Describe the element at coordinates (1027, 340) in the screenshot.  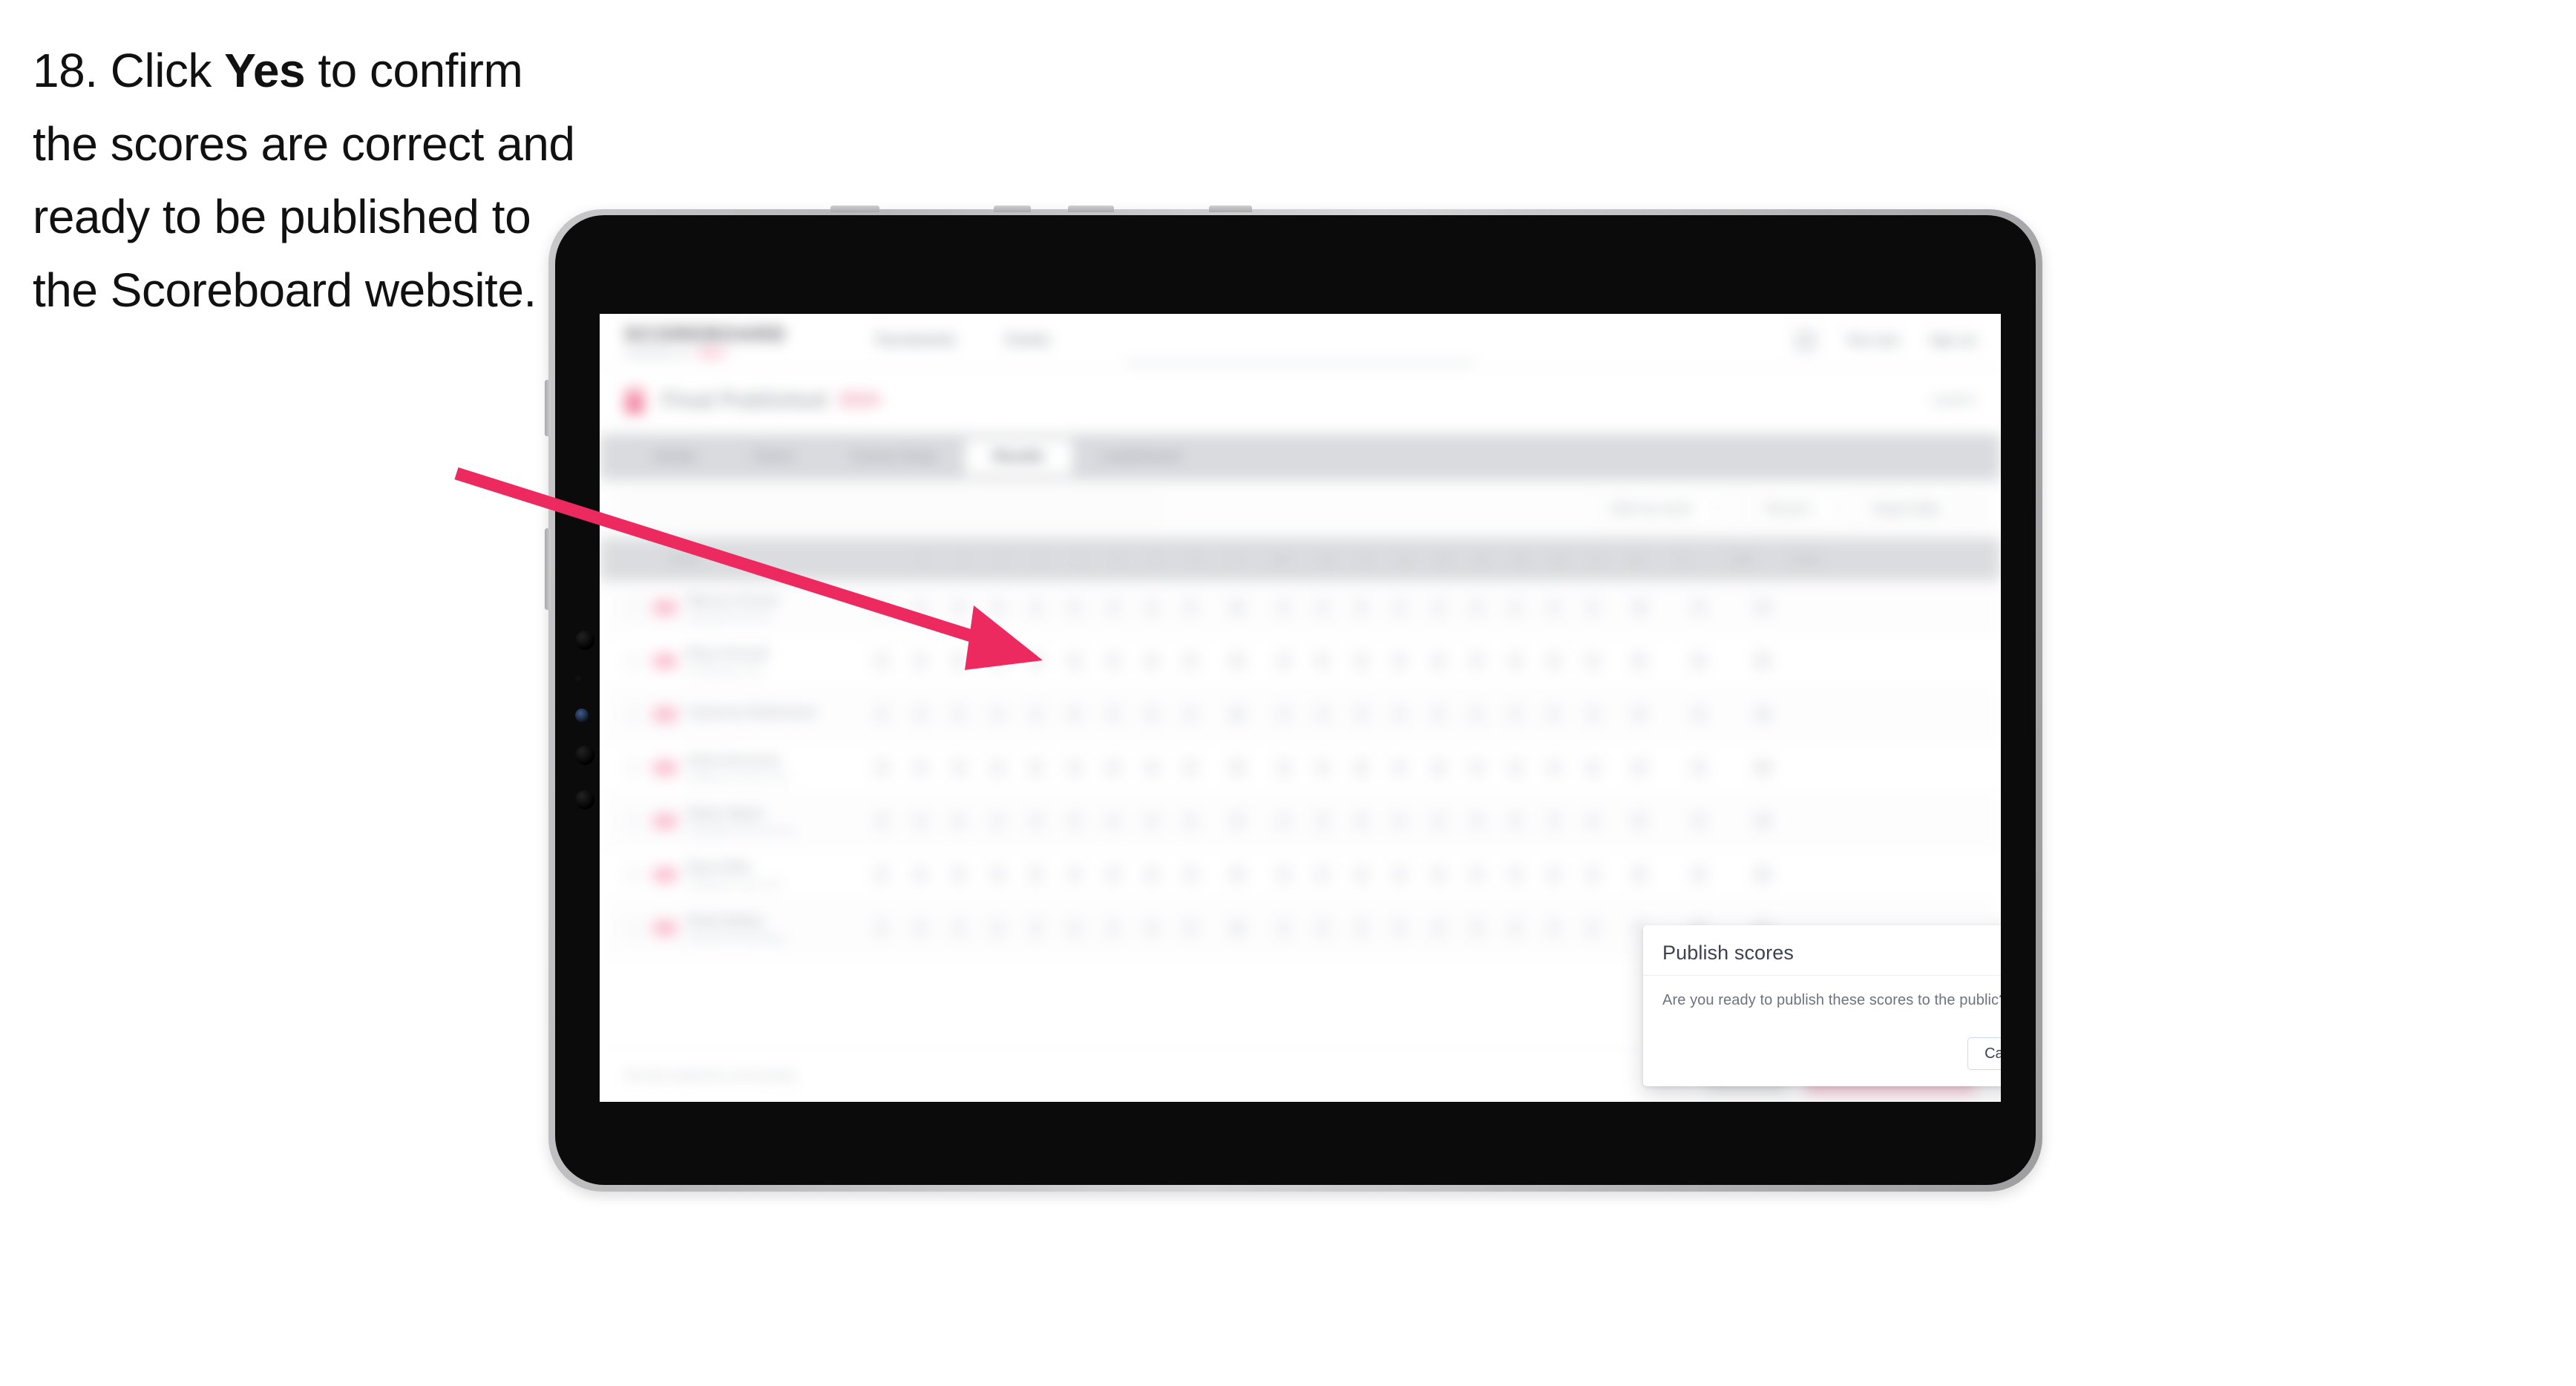
I see `nav-link-events: Events` at that location.